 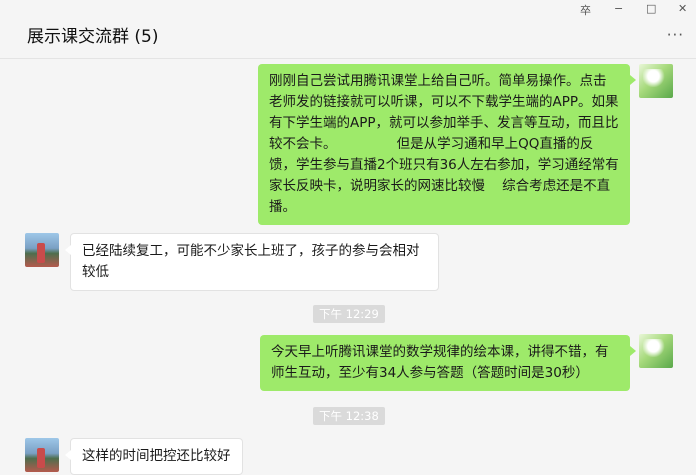 What do you see at coordinates (585, 10) in the screenshot?
I see `pin-icon: 卒` at bounding box center [585, 10].